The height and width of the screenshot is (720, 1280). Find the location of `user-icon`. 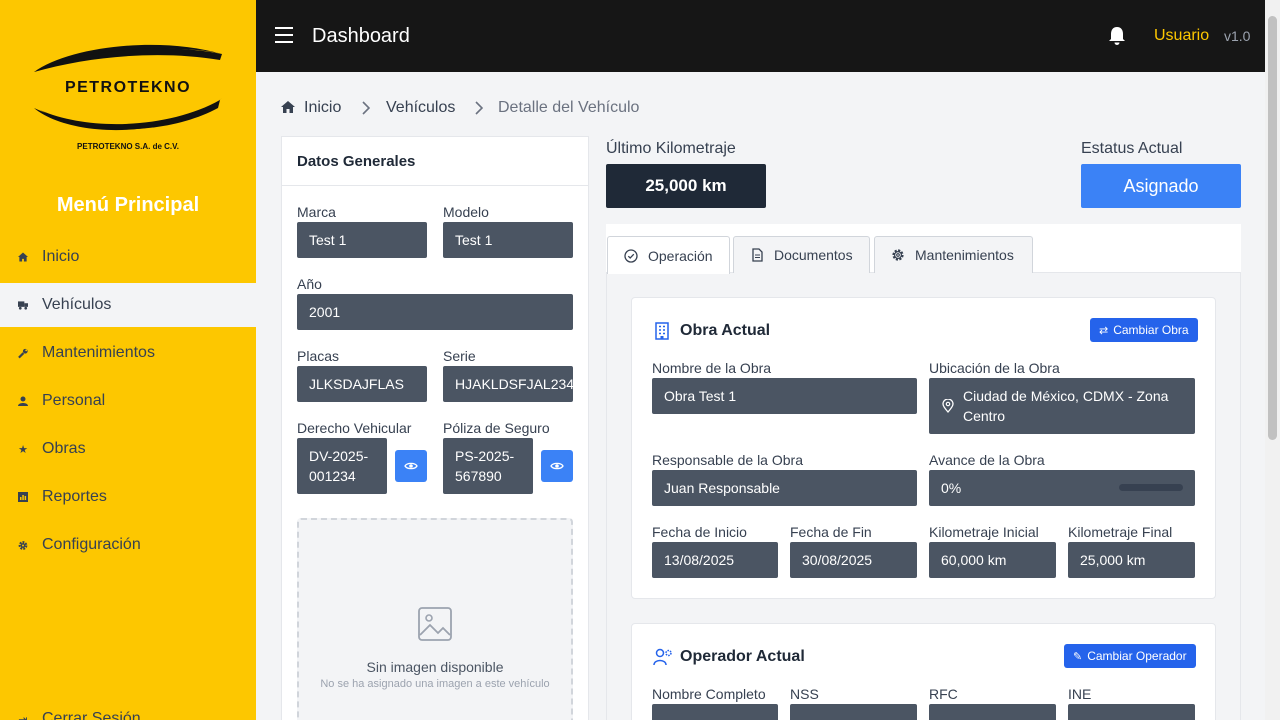

user-icon is located at coordinates (23, 401).